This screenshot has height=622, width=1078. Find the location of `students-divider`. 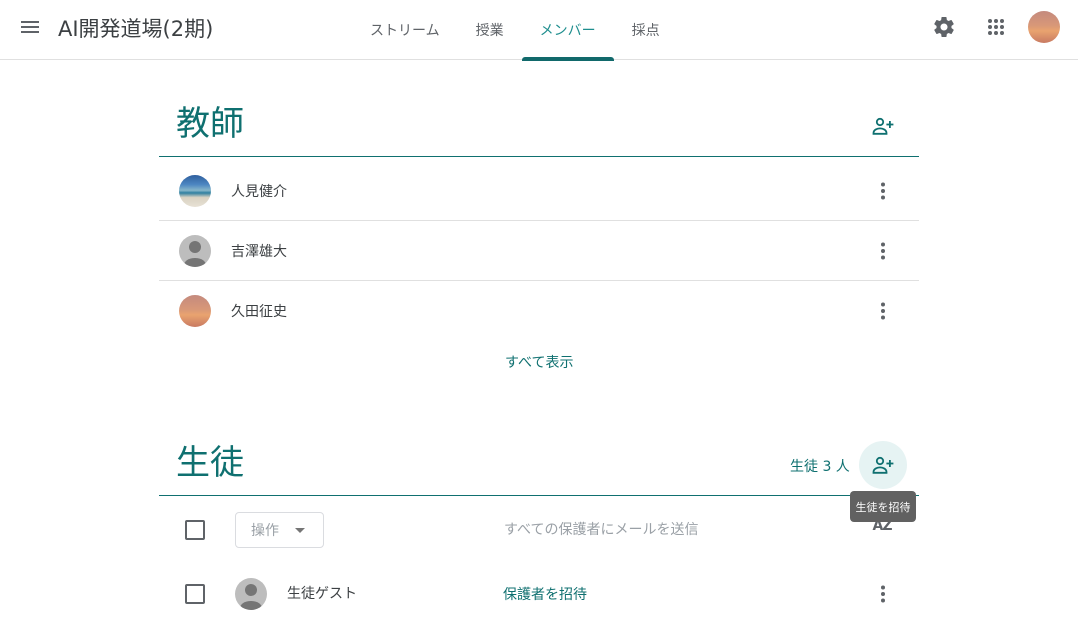

students-divider is located at coordinates (539, 495).